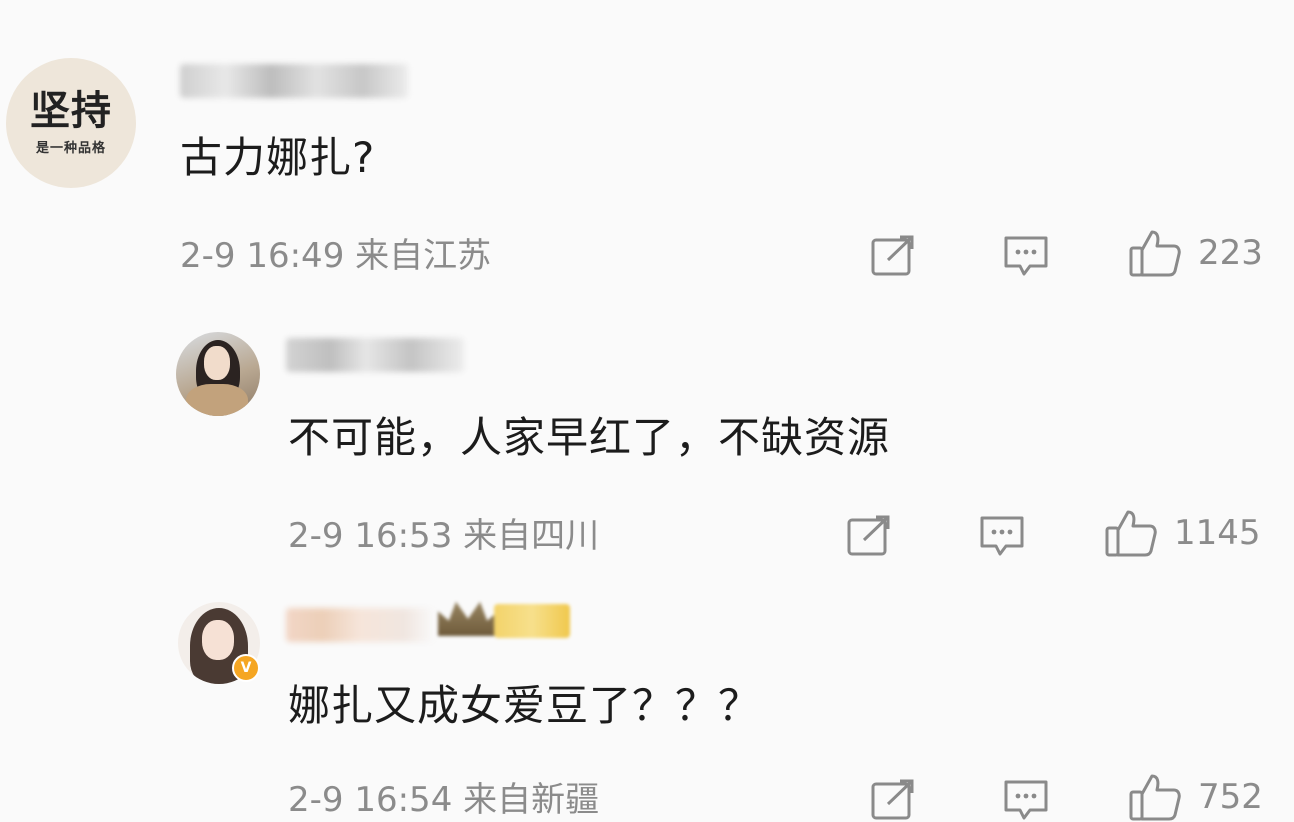 This screenshot has width=1294, height=822. What do you see at coordinates (1195, 253) in the screenshot?
I see `like-button: 223` at bounding box center [1195, 253].